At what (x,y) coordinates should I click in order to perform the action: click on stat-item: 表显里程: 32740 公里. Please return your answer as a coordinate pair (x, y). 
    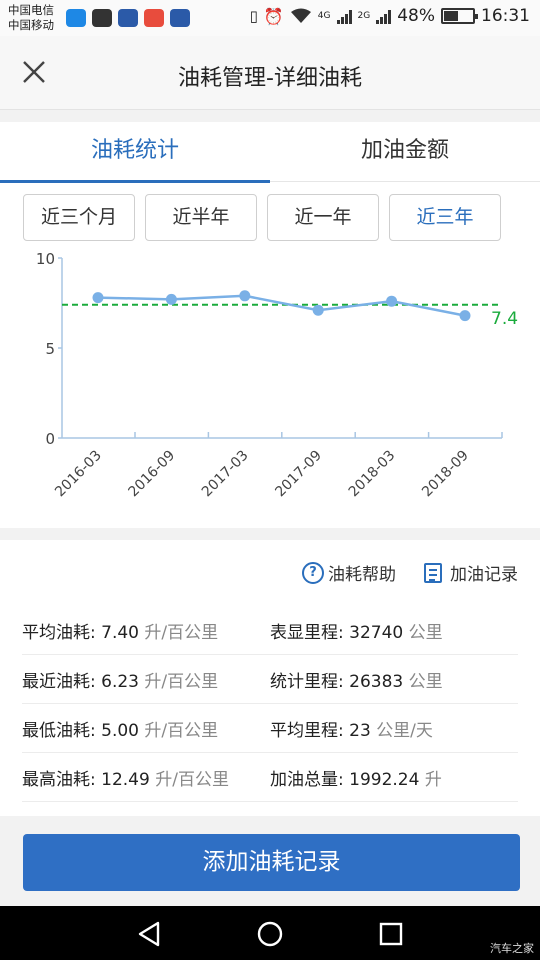
    Looking at the image, I should click on (394, 630).